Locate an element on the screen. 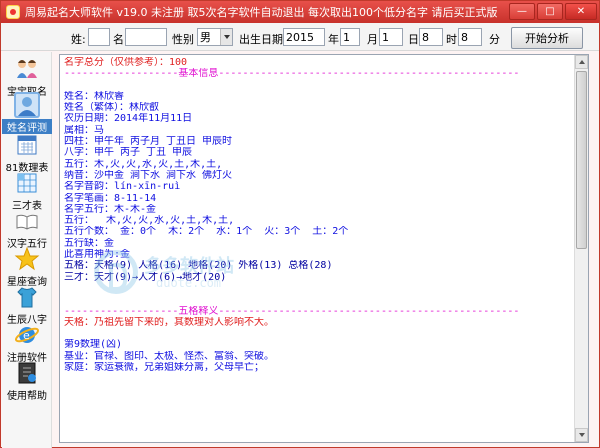 Image resolution: width=600 pixels, height=448 pixels. minimize-button: — is located at coordinates (522, 11).